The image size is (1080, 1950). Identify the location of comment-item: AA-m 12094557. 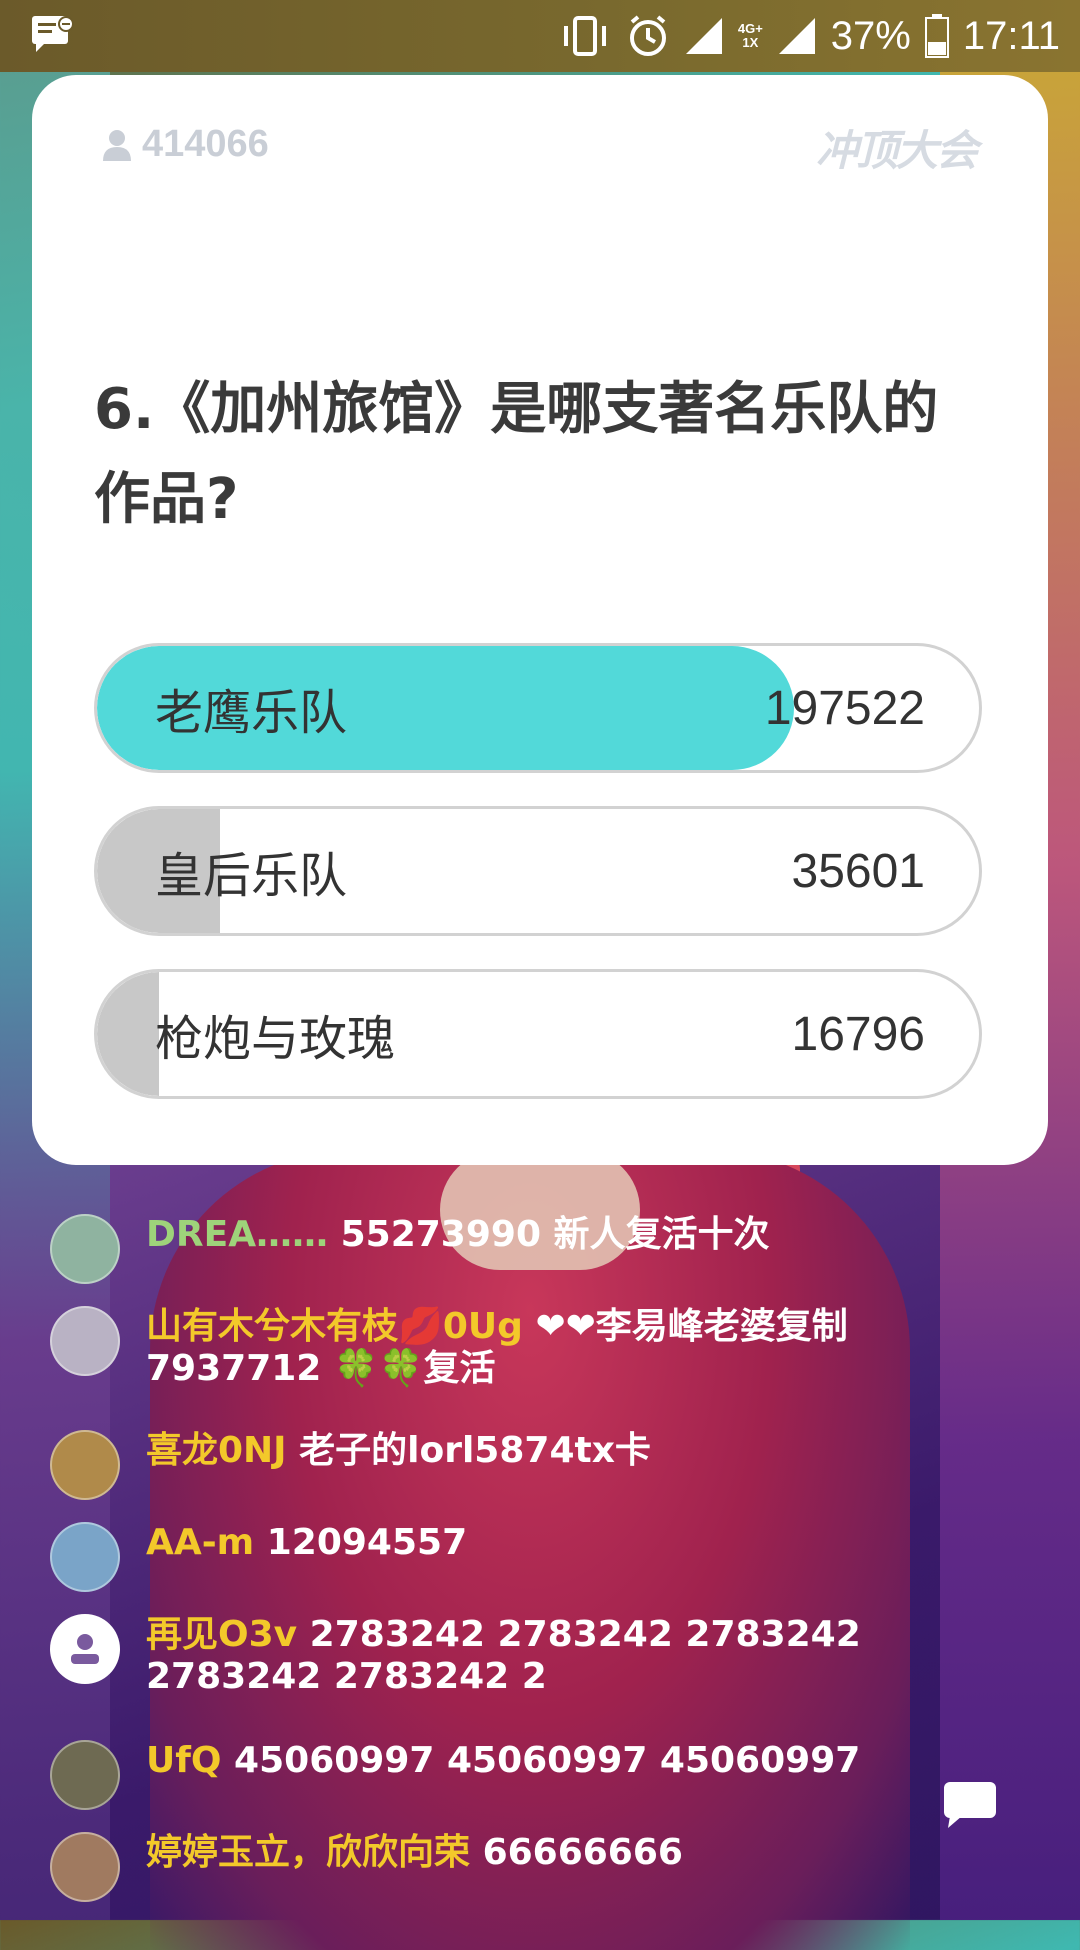
(528, 1557).